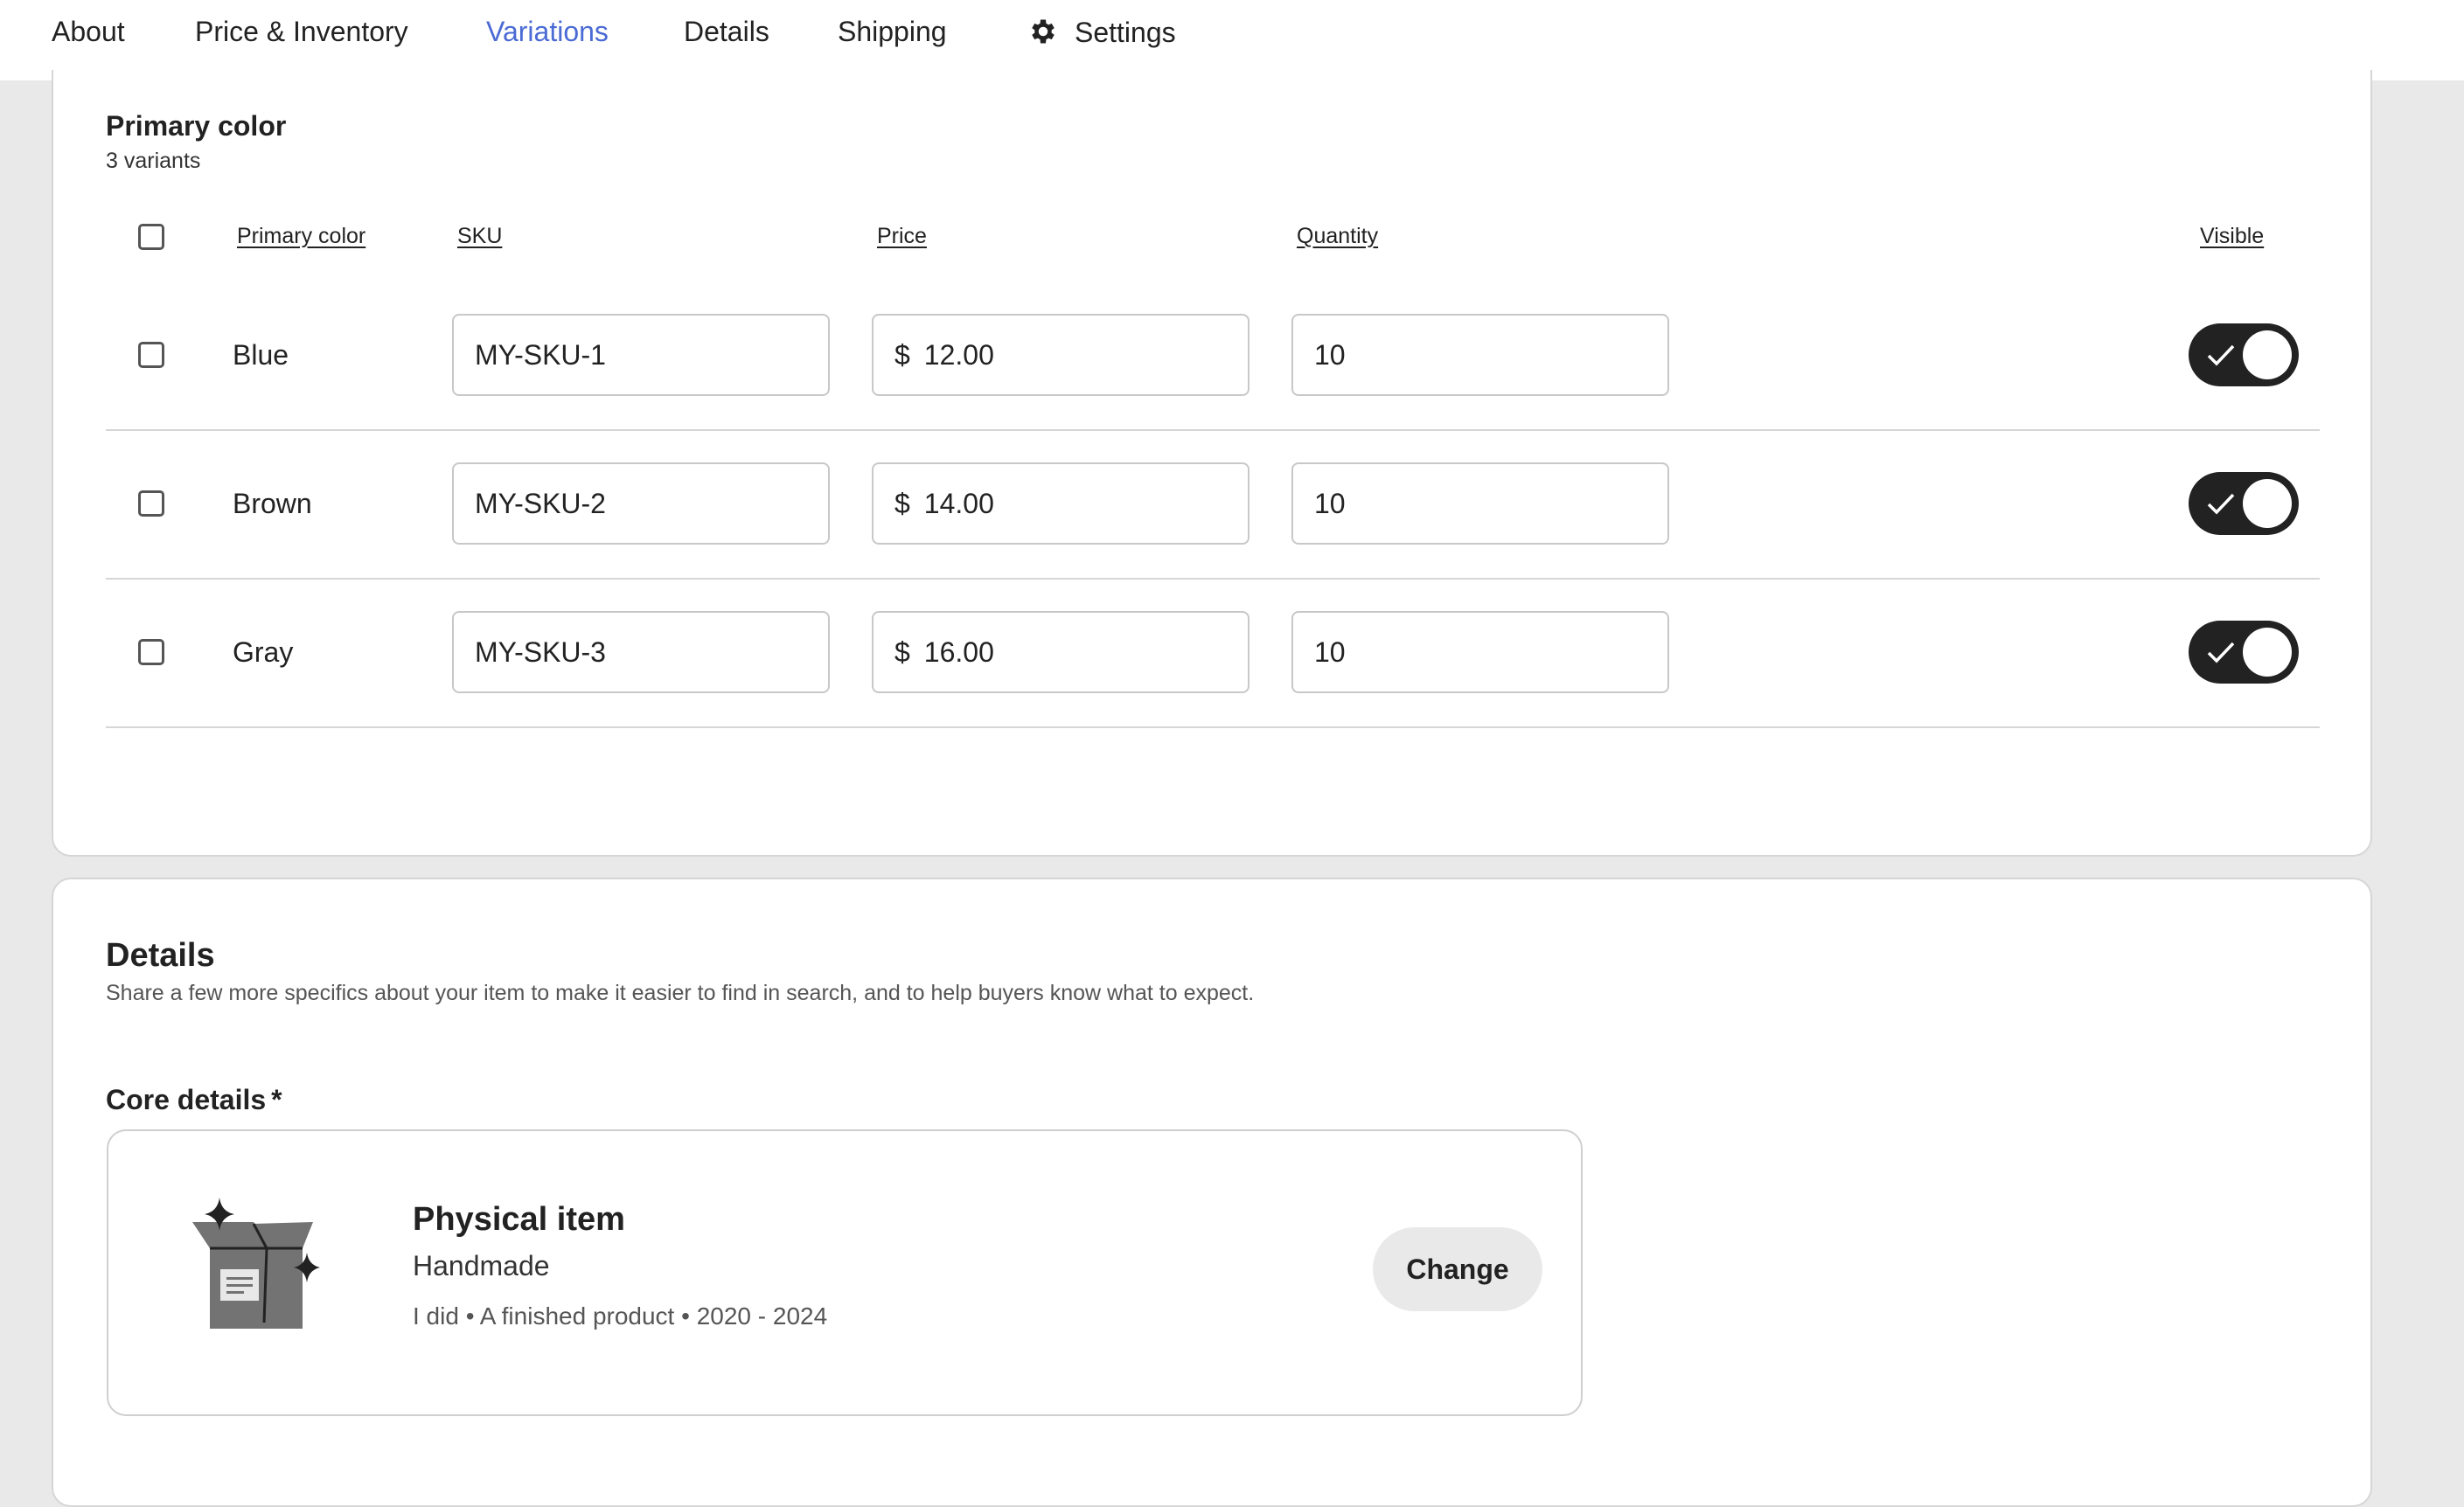 Image resolution: width=2464 pixels, height=1507 pixels. What do you see at coordinates (256, 1263) in the screenshot?
I see `box-icon` at bounding box center [256, 1263].